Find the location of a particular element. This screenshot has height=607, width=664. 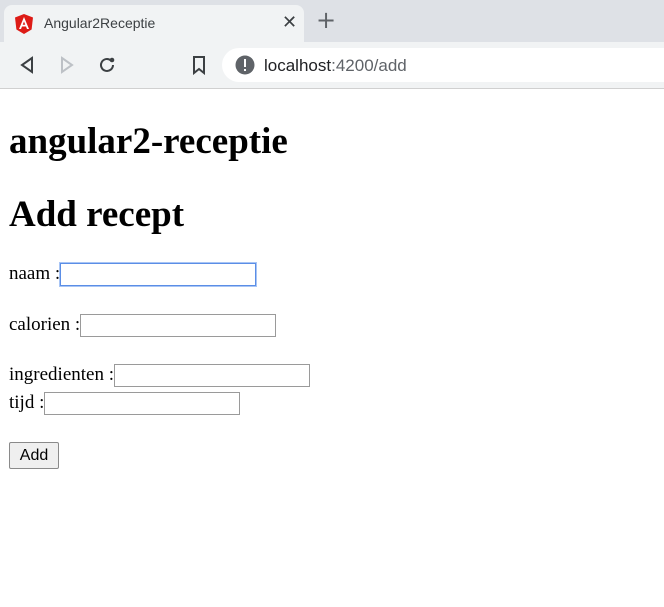

browser-tab: Angular2Receptie ✕ is located at coordinates (154, 23).